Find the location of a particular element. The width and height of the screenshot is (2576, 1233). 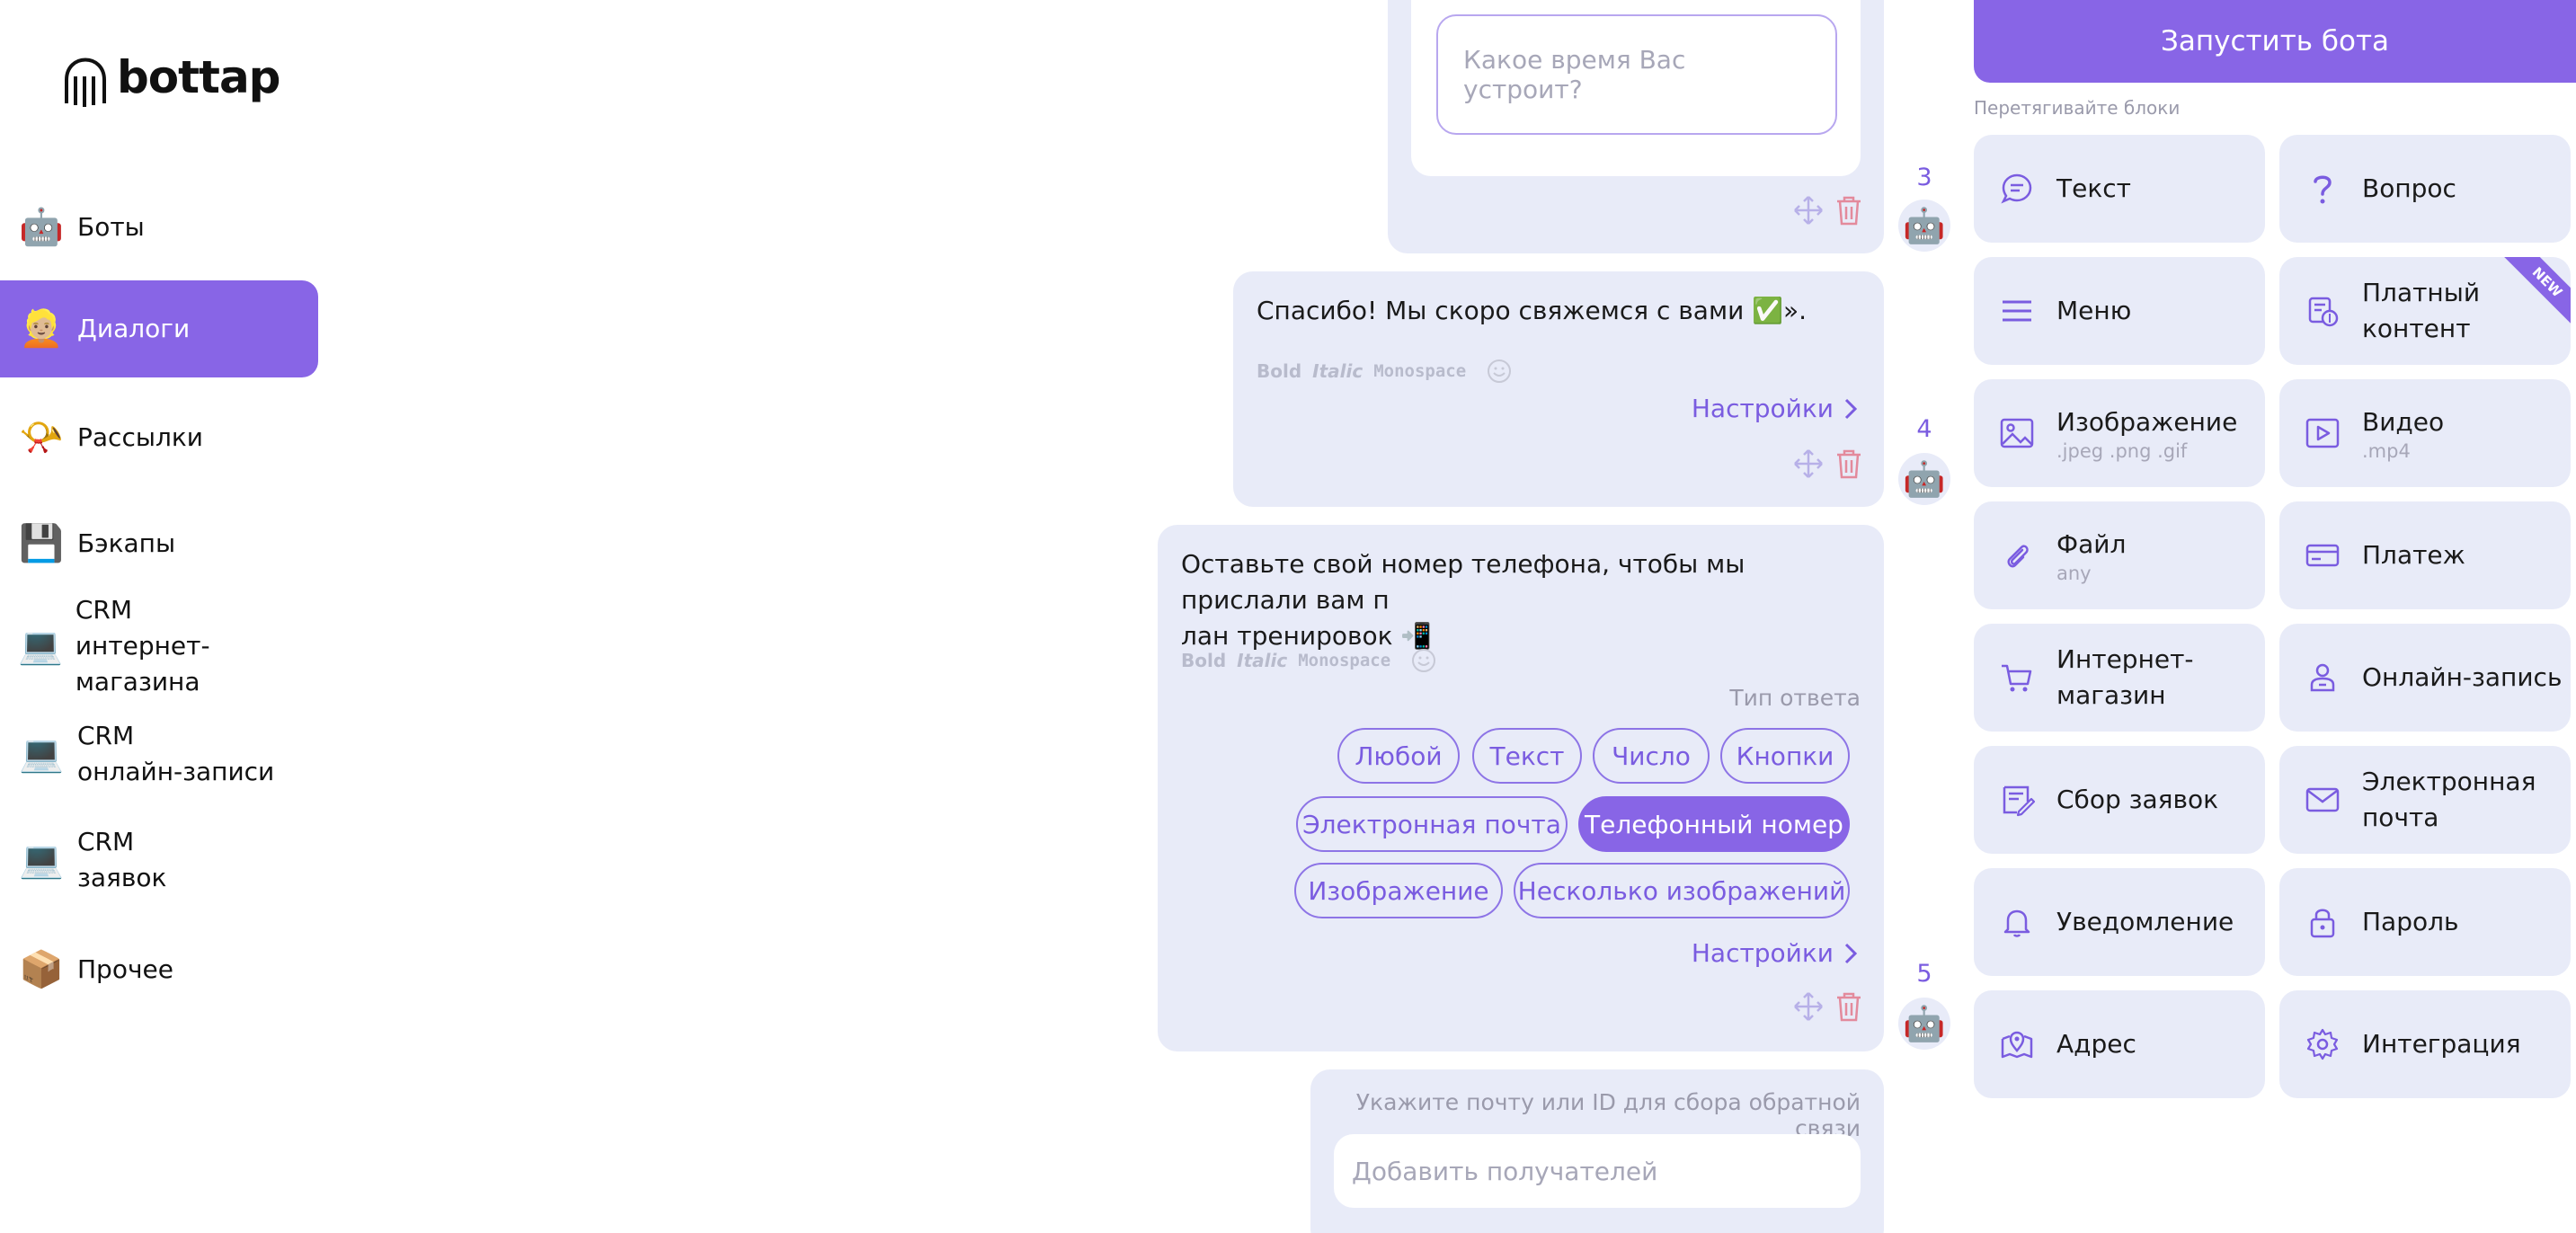

logo: bottap is located at coordinates (169, 77).